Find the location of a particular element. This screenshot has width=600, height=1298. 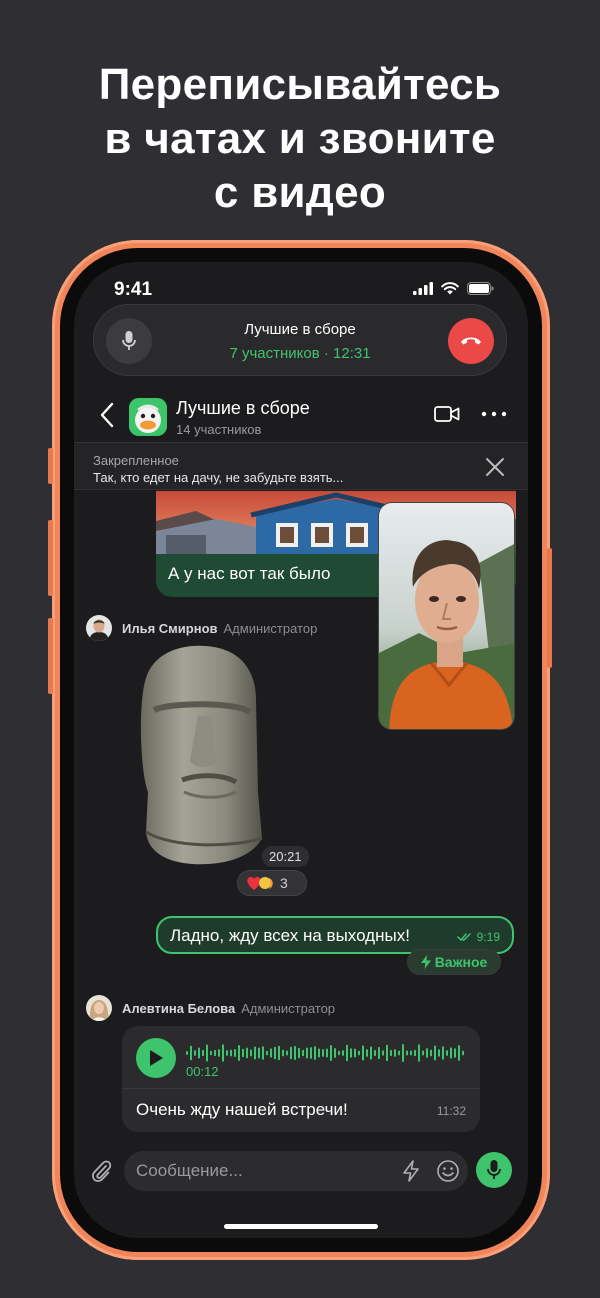

status-icons is located at coordinates (453, 288).